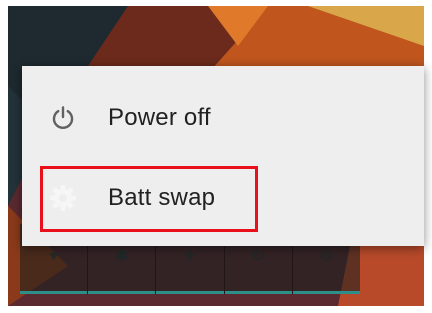 Image resolution: width=432 pixels, height=313 pixels. What do you see at coordinates (190, 256) in the screenshot?
I see `airplane-icon: ✈` at bounding box center [190, 256].